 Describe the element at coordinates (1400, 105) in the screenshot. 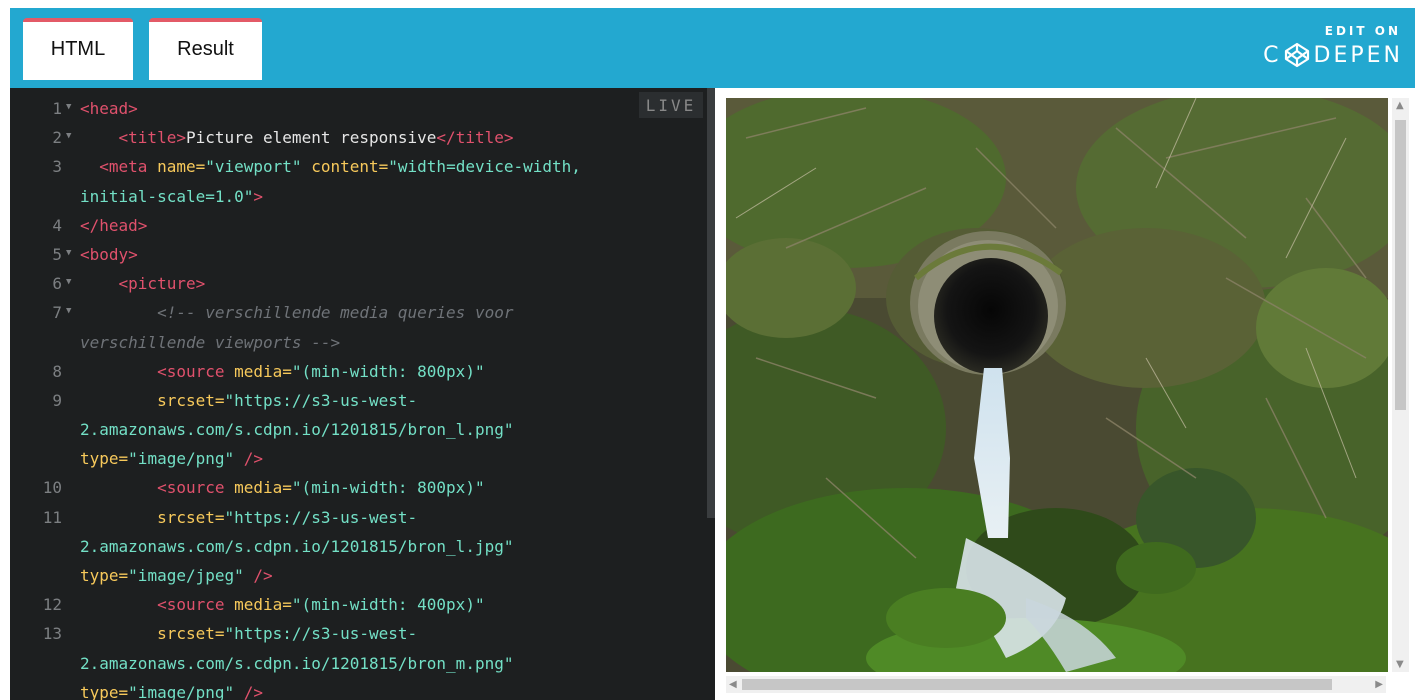

I see `scroll-up-arrow-icon: ▲` at that location.